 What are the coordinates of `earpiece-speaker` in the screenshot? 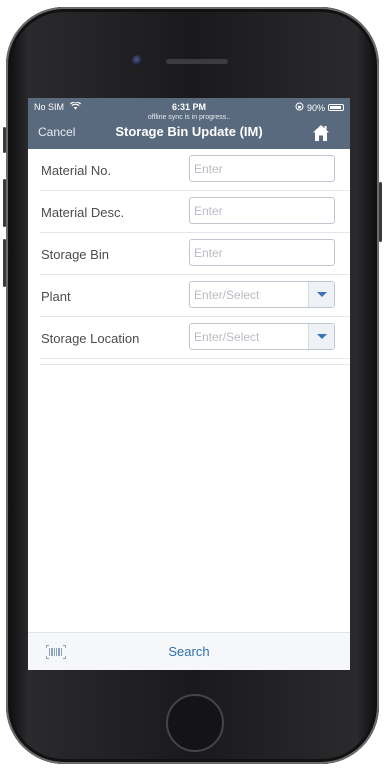 It's located at (197, 61).